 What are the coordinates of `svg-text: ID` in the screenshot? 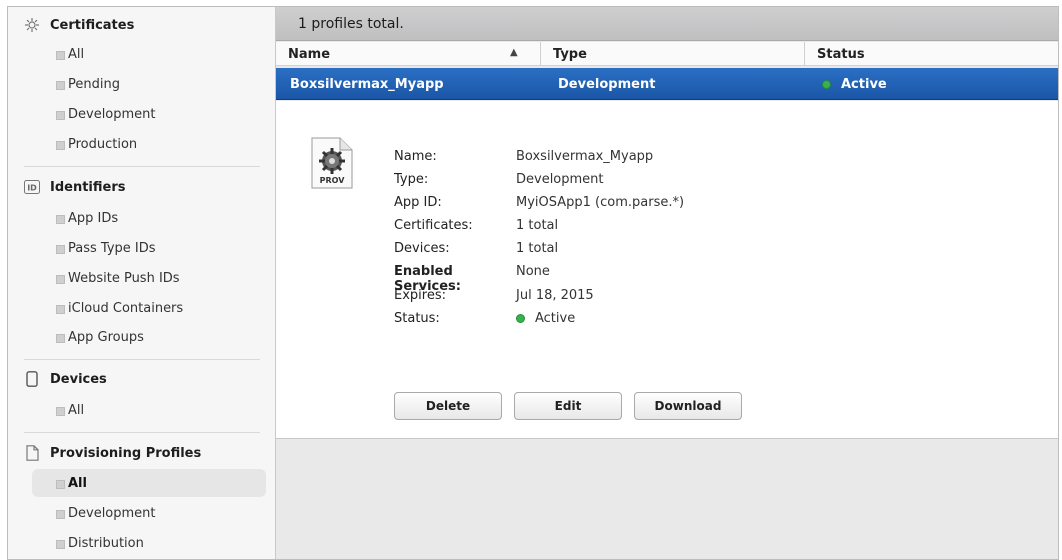 It's located at (32, 188).